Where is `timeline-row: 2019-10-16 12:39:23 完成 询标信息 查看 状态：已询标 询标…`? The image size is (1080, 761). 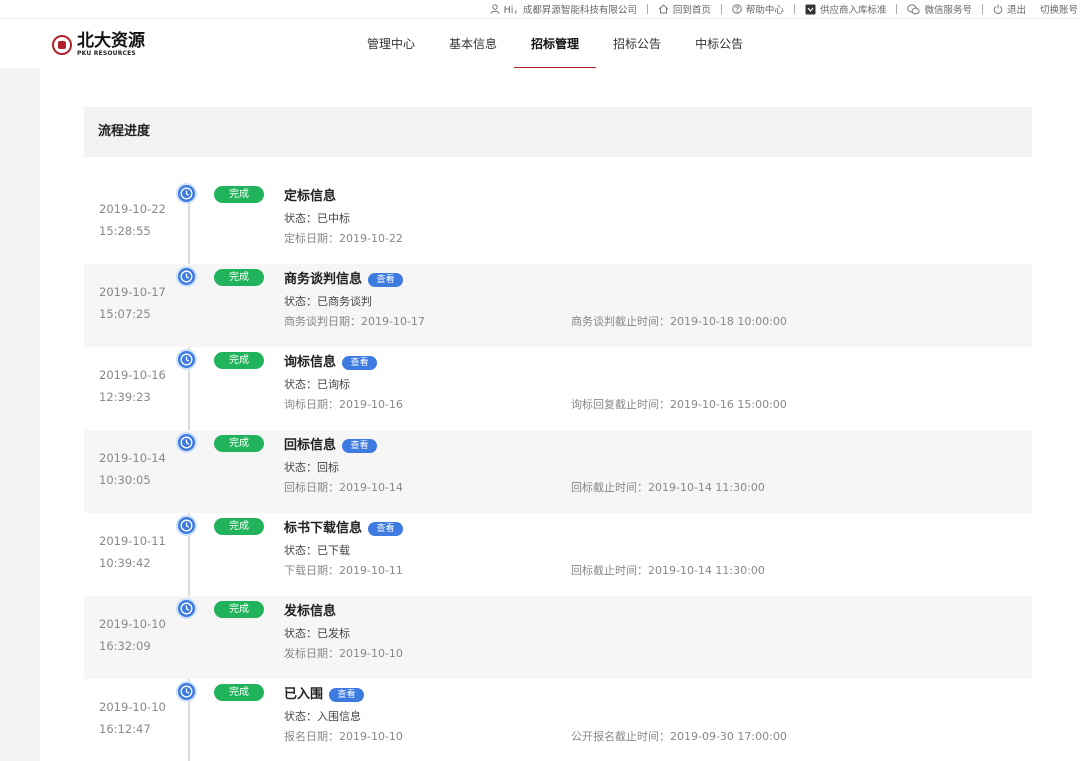 timeline-row: 2019-10-16 12:39:23 完成 询标信息 查看 状态：已询标 询标… is located at coordinates (558, 388).